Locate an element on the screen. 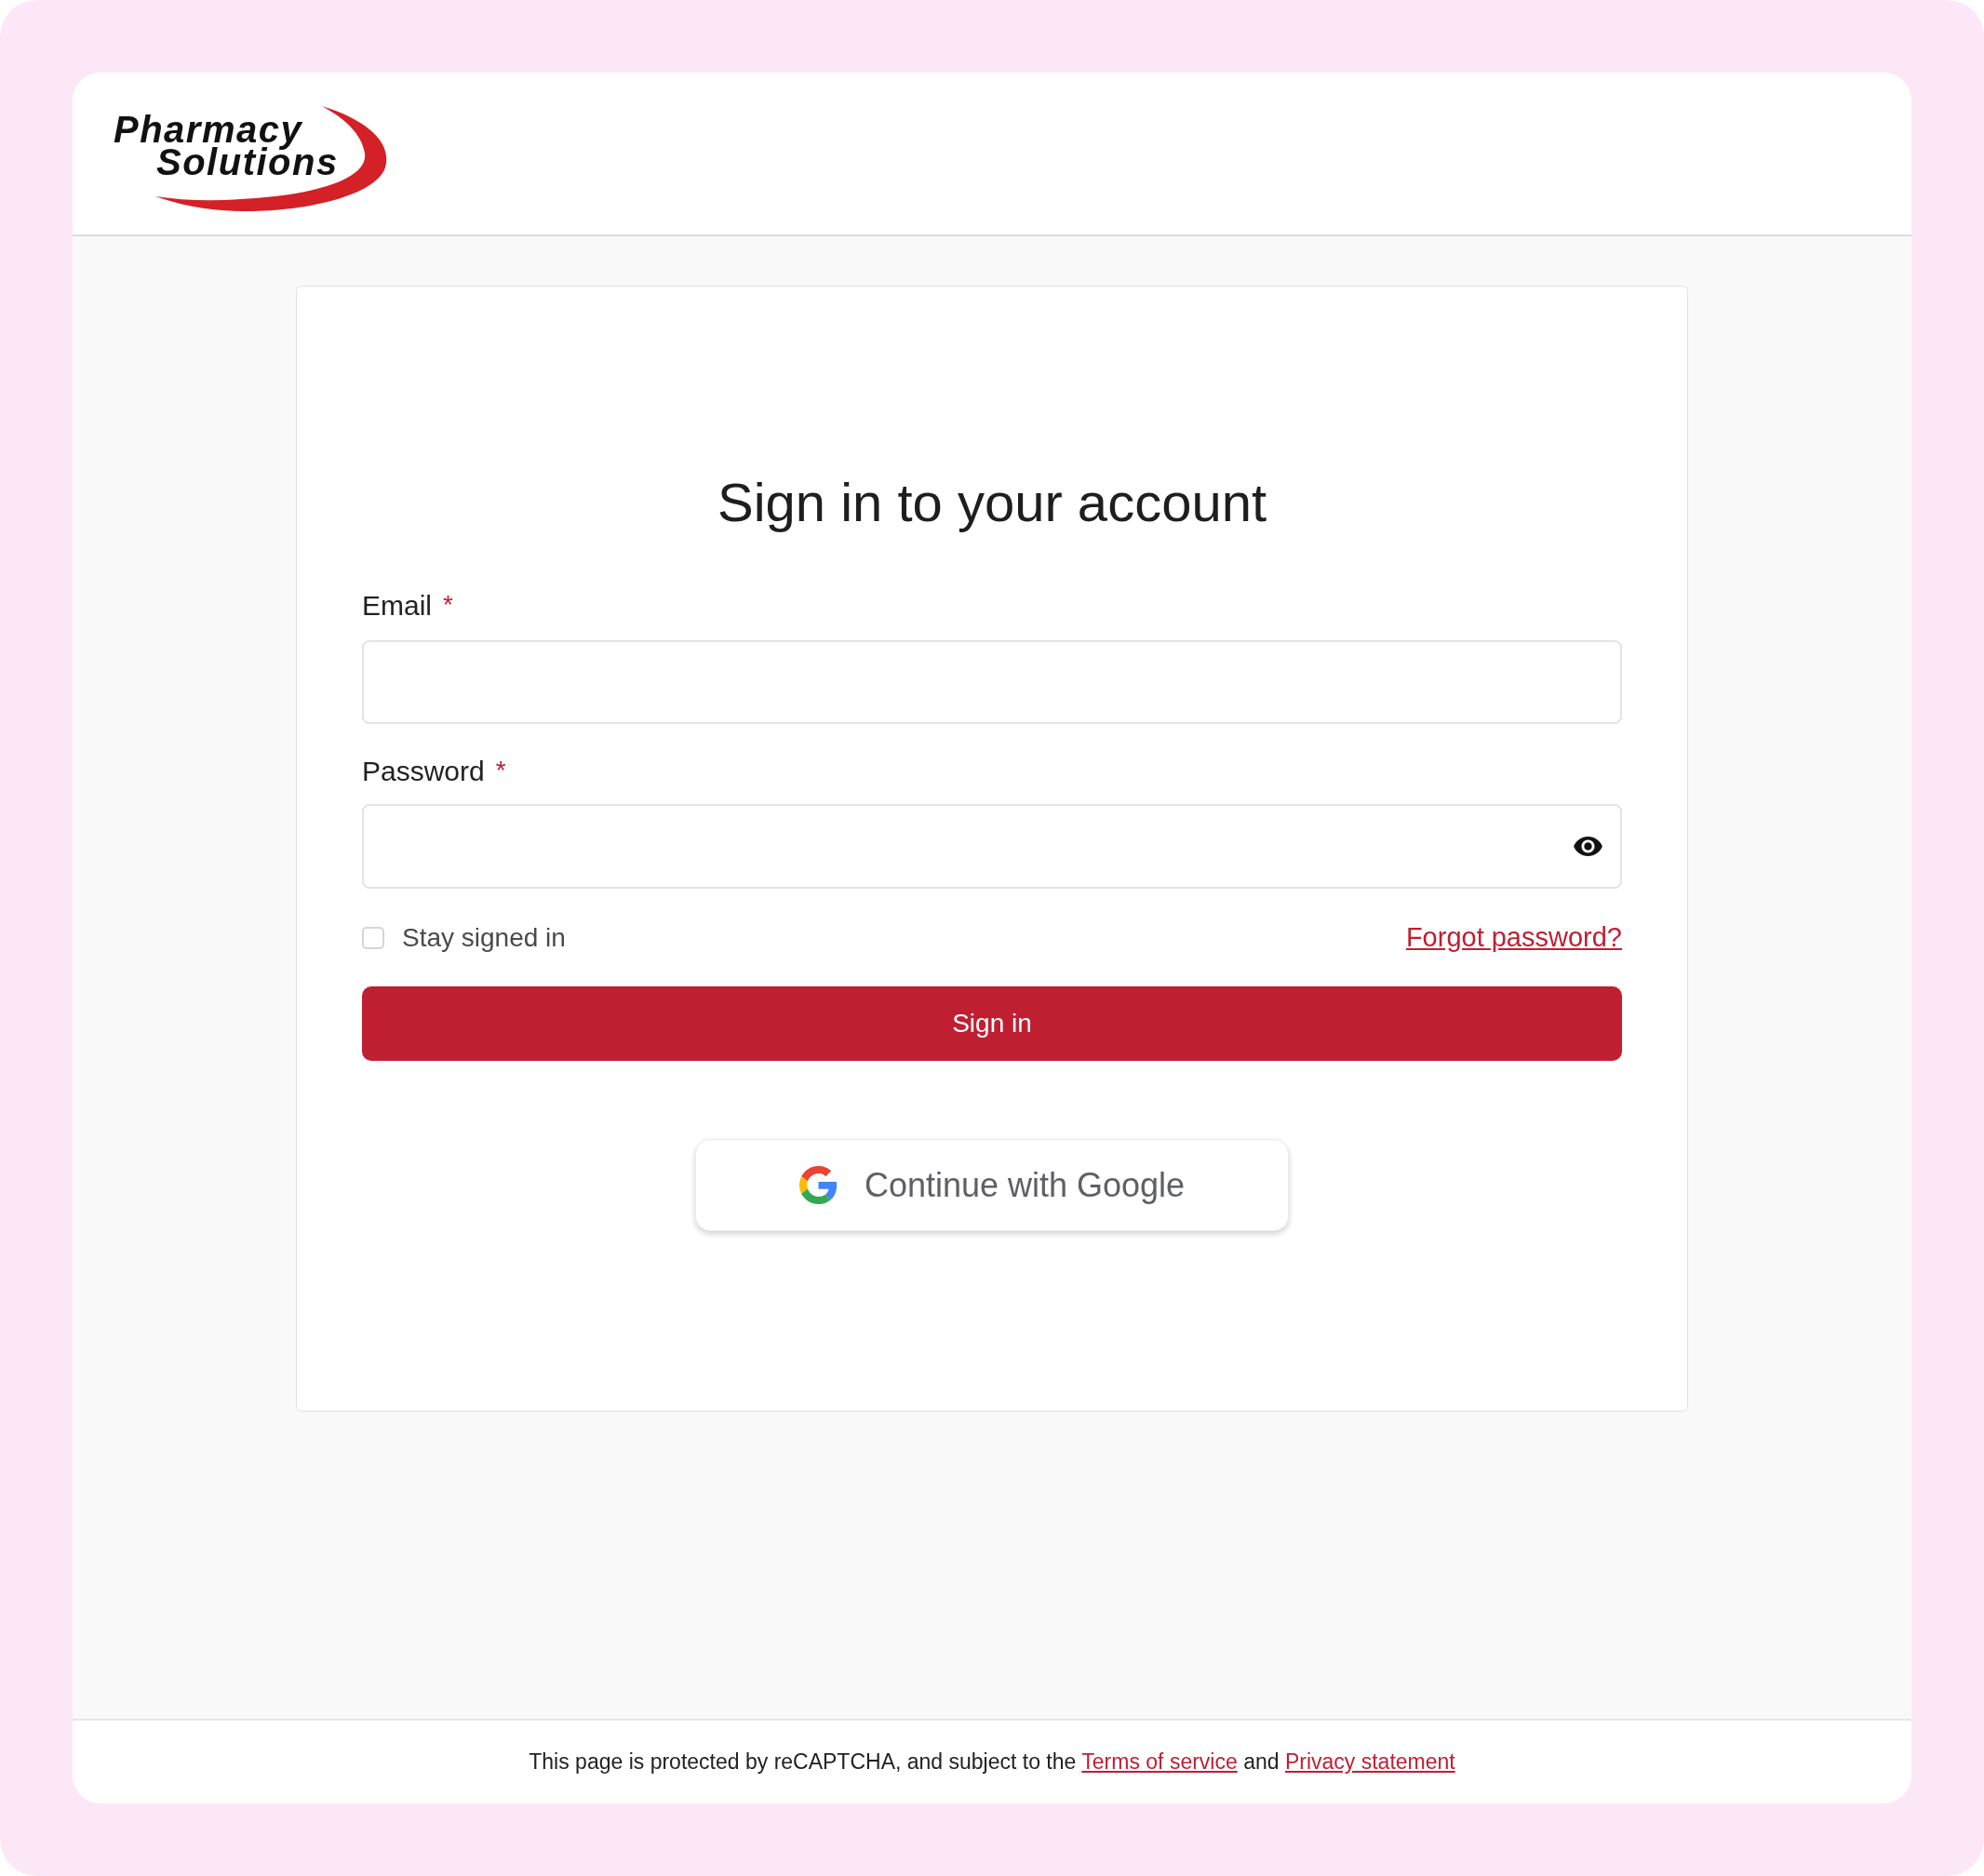 The width and height of the screenshot is (1984, 1876). field-label: Email is located at coordinates (397, 605).